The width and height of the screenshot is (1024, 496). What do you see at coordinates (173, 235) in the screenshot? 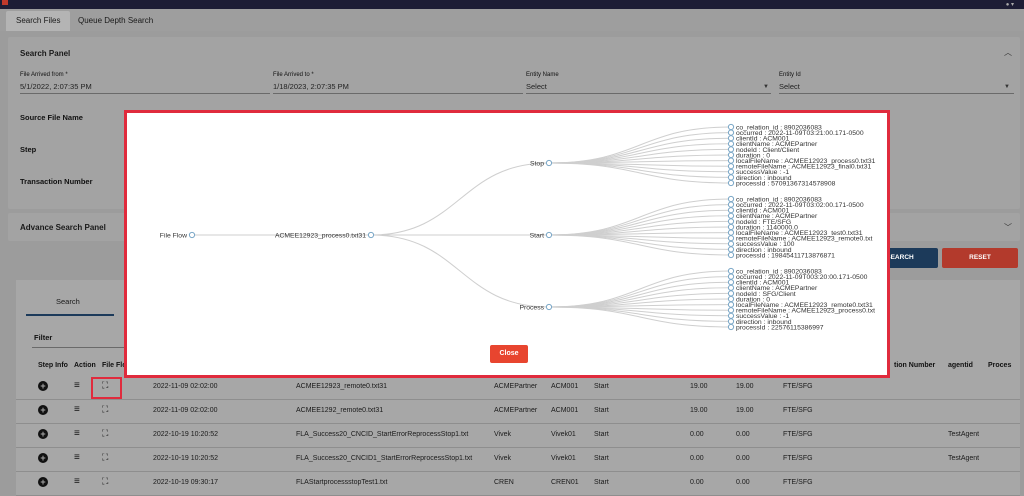
I see `tree-root-label: File Flow` at bounding box center [173, 235].